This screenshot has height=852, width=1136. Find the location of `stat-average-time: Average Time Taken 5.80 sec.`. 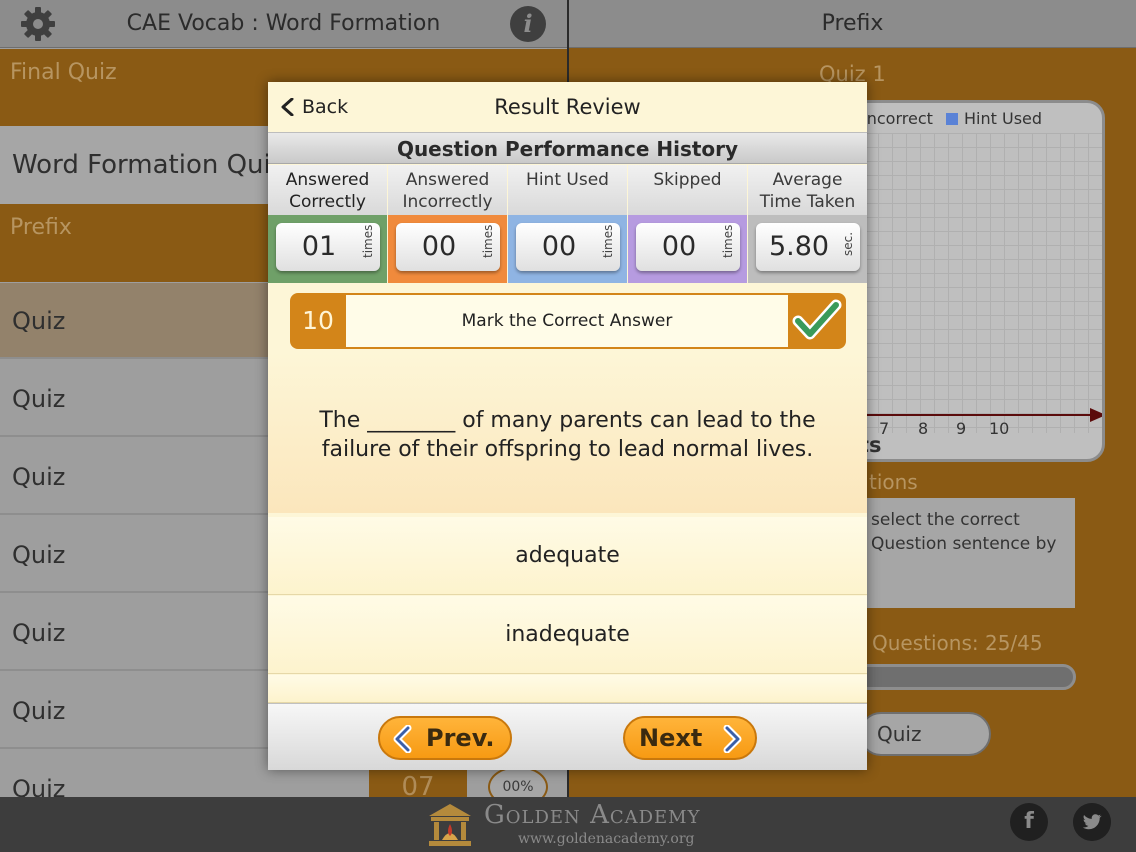

stat-average-time: Average Time Taken 5.80 sec. is located at coordinates (807, 224).